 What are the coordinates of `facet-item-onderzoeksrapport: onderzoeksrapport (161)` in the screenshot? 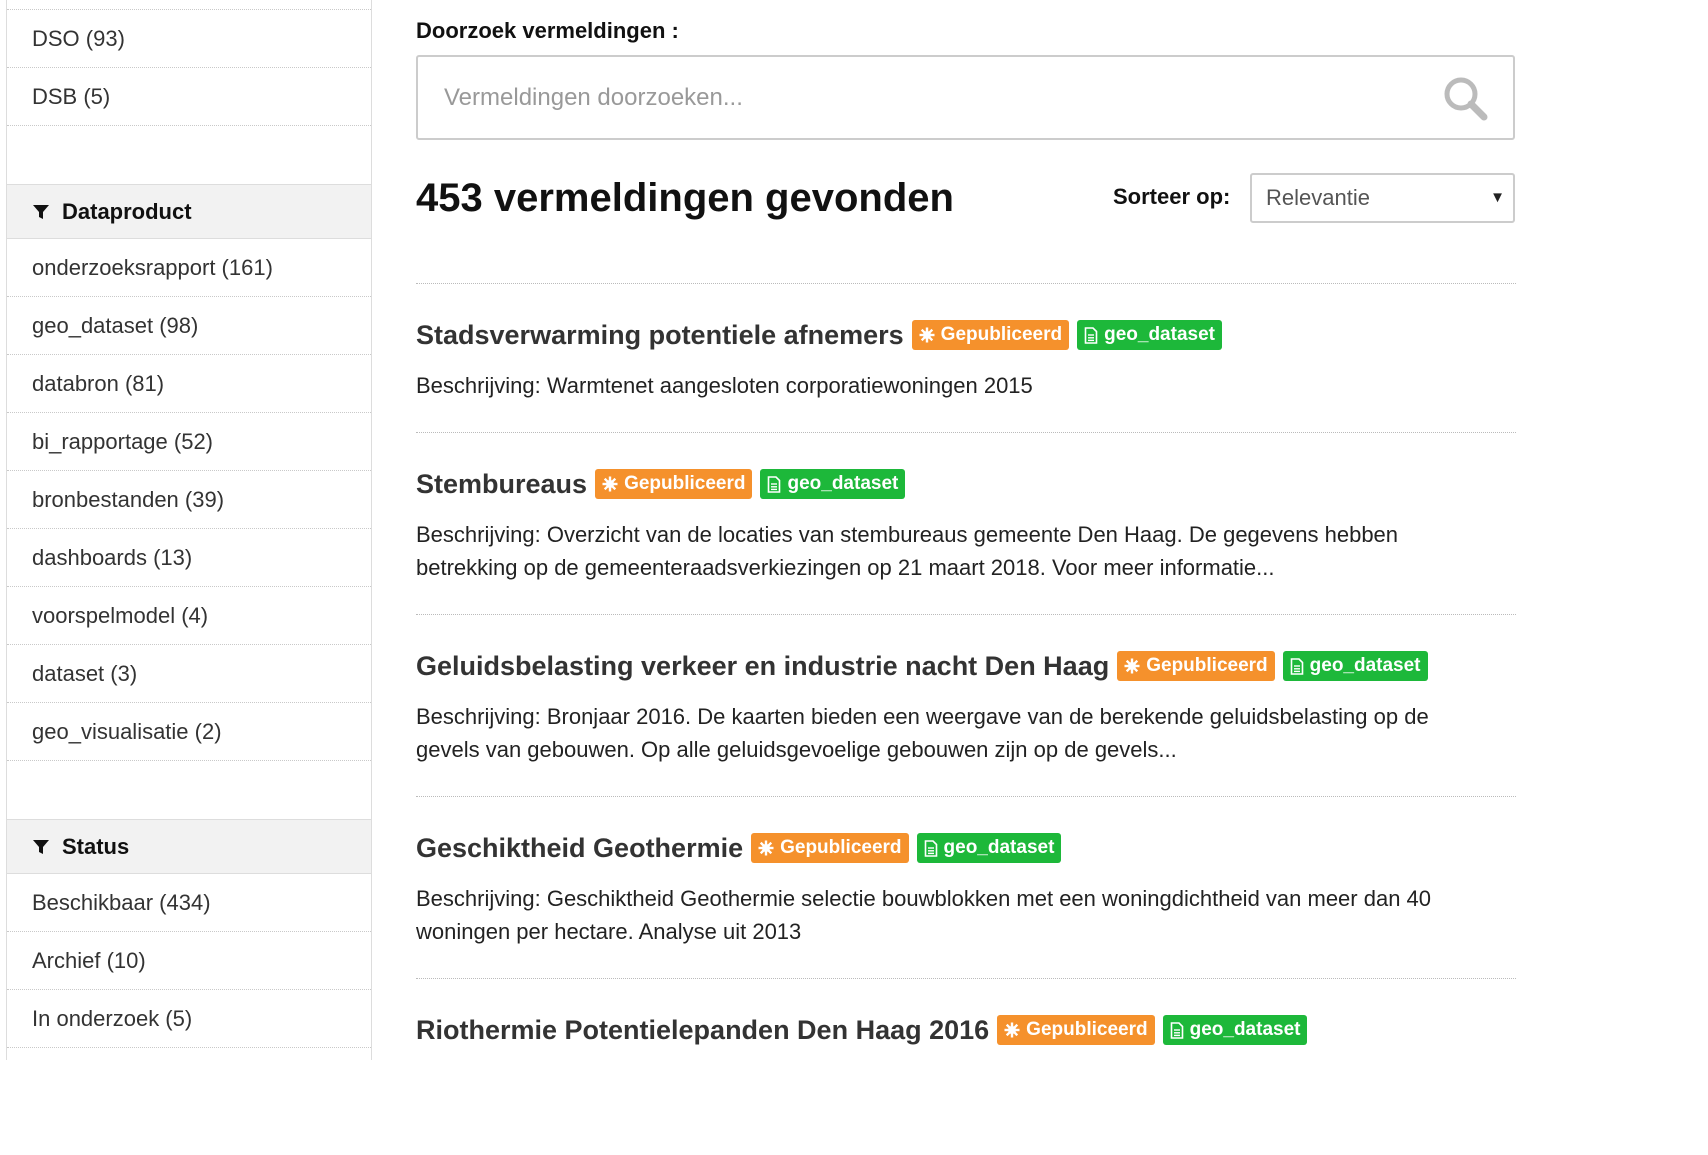 It's located at (189, 268).